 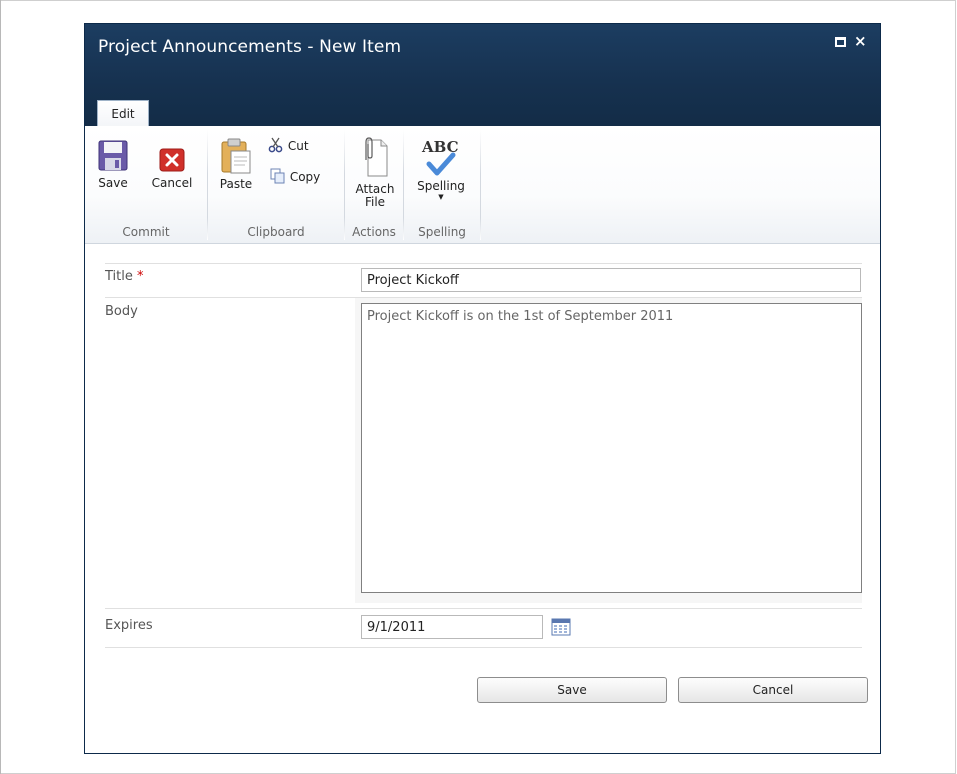 What do you see at coordinates (611, 280) in the screenshot?
I see `title-input` at bounding box center [611, 280].